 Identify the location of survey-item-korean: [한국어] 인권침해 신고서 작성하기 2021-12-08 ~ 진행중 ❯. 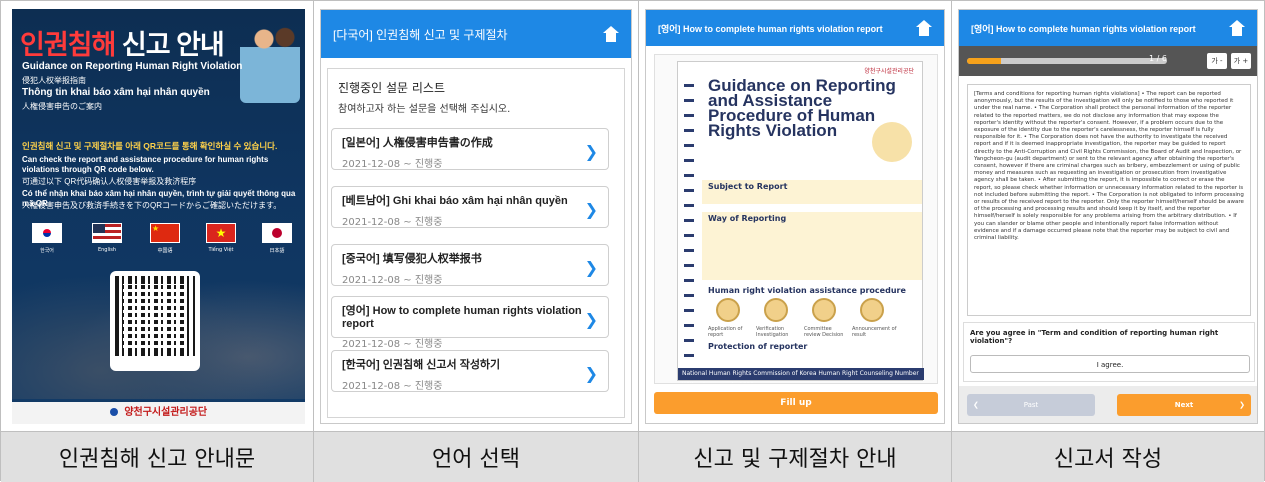
(470, 371).